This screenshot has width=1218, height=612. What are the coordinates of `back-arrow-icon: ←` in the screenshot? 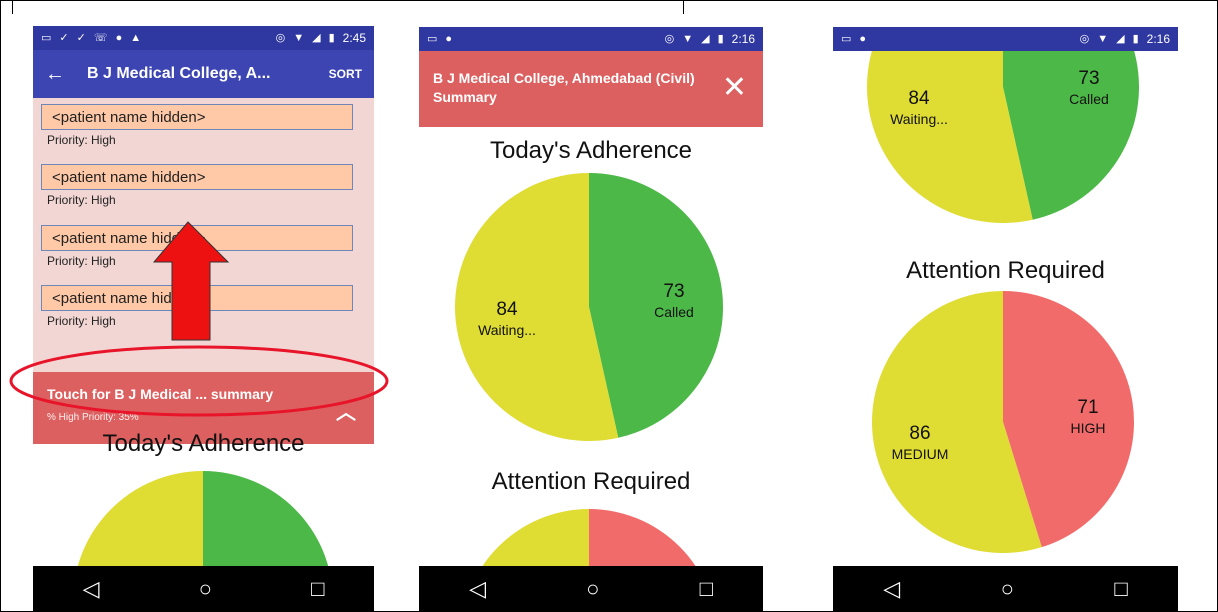 It's located at (55, 74).